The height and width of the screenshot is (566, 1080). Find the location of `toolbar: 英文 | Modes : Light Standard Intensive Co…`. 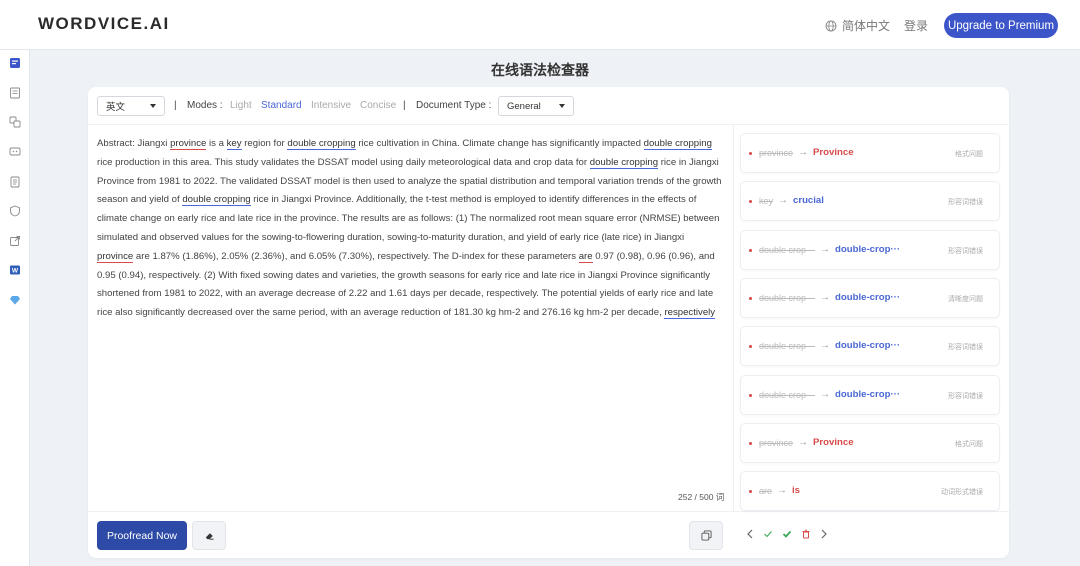

toolbar: 英文 | Modes : Light Standard Intensive Co… is located at coordinates (548, 106).